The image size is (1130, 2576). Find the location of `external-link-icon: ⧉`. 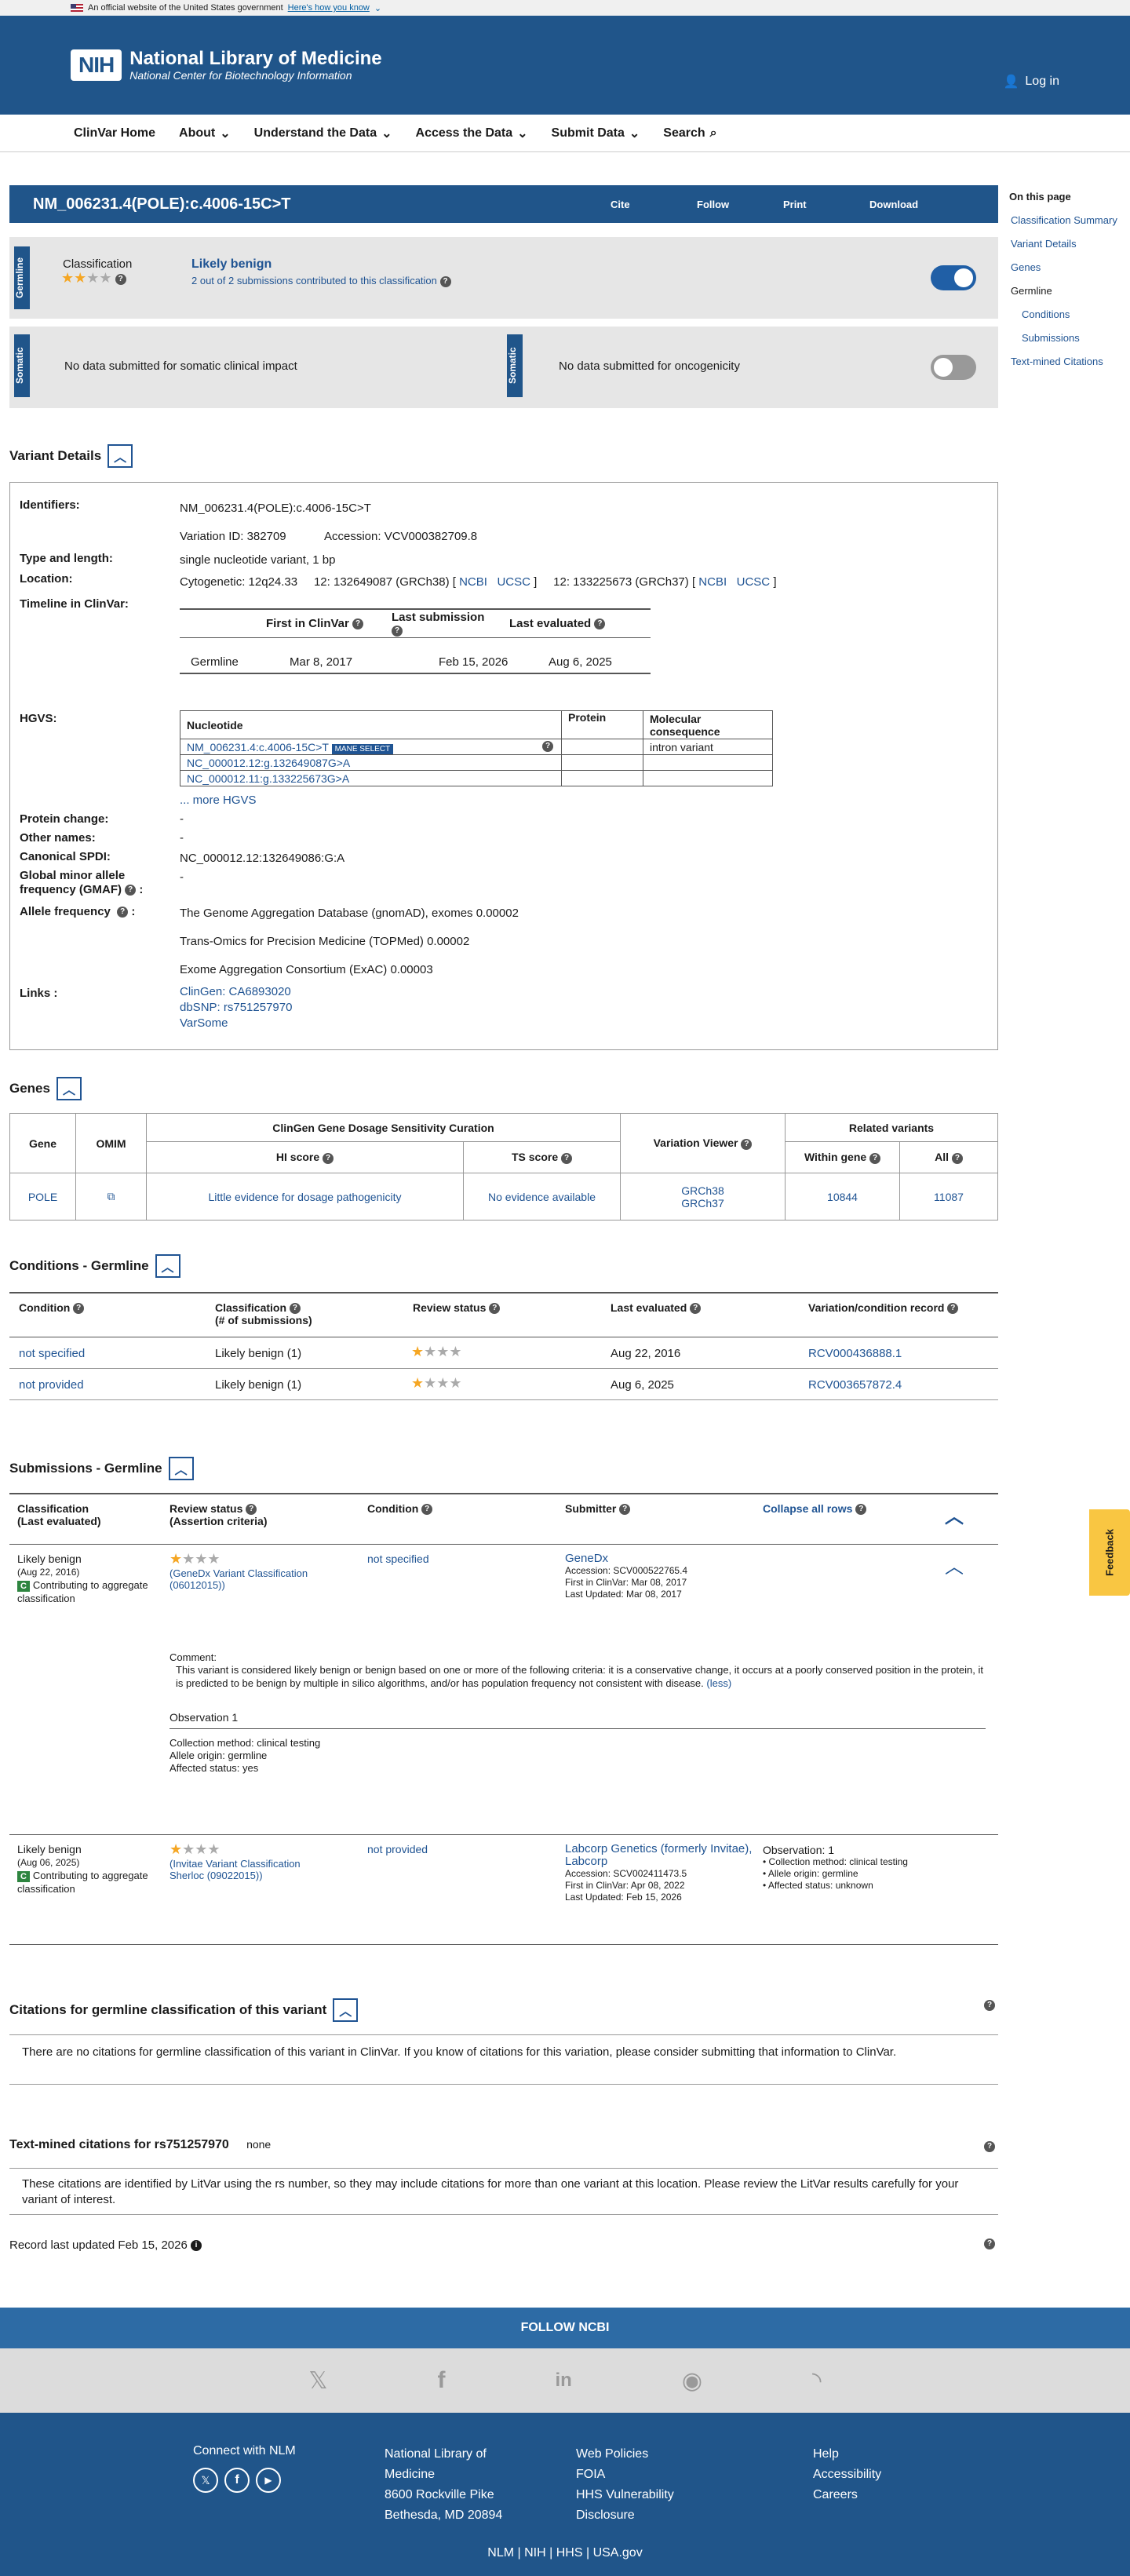

external-link-icon: ⧉ is located at coordinates (111, 1196).